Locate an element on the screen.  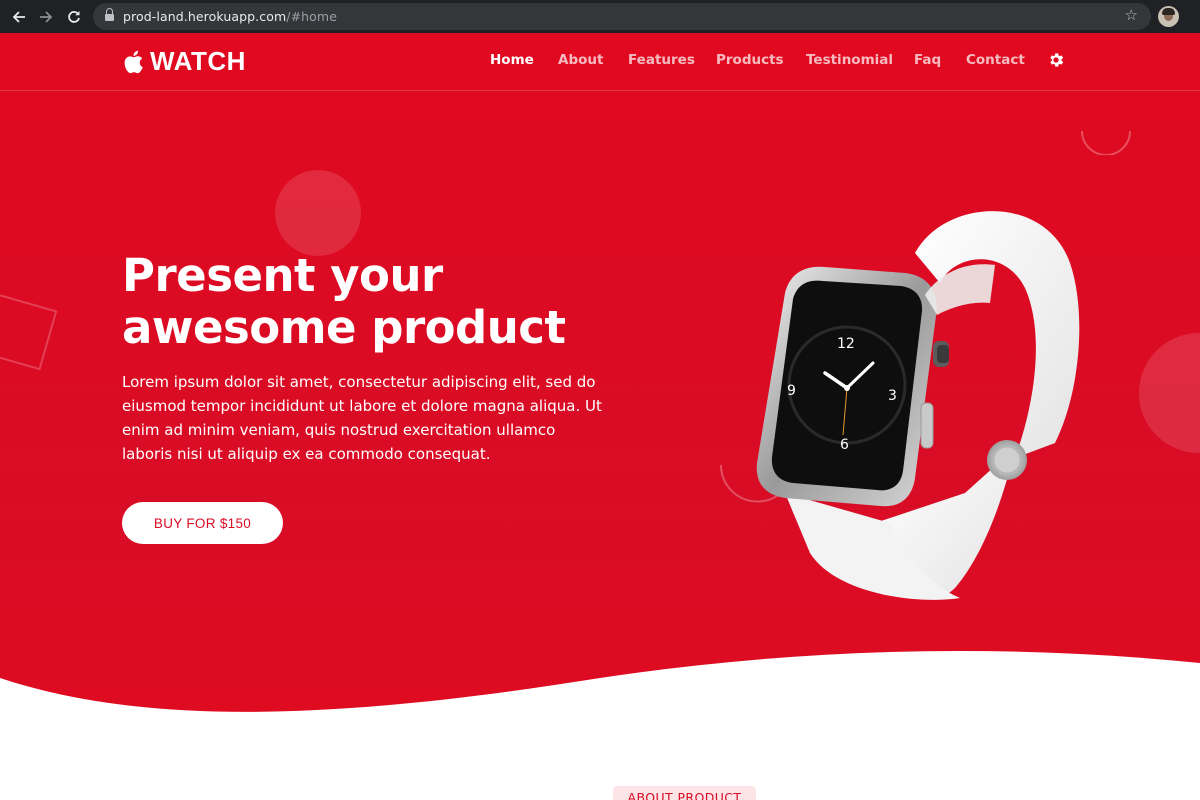
back-arrow-icon is located at coordinates (19, 16).